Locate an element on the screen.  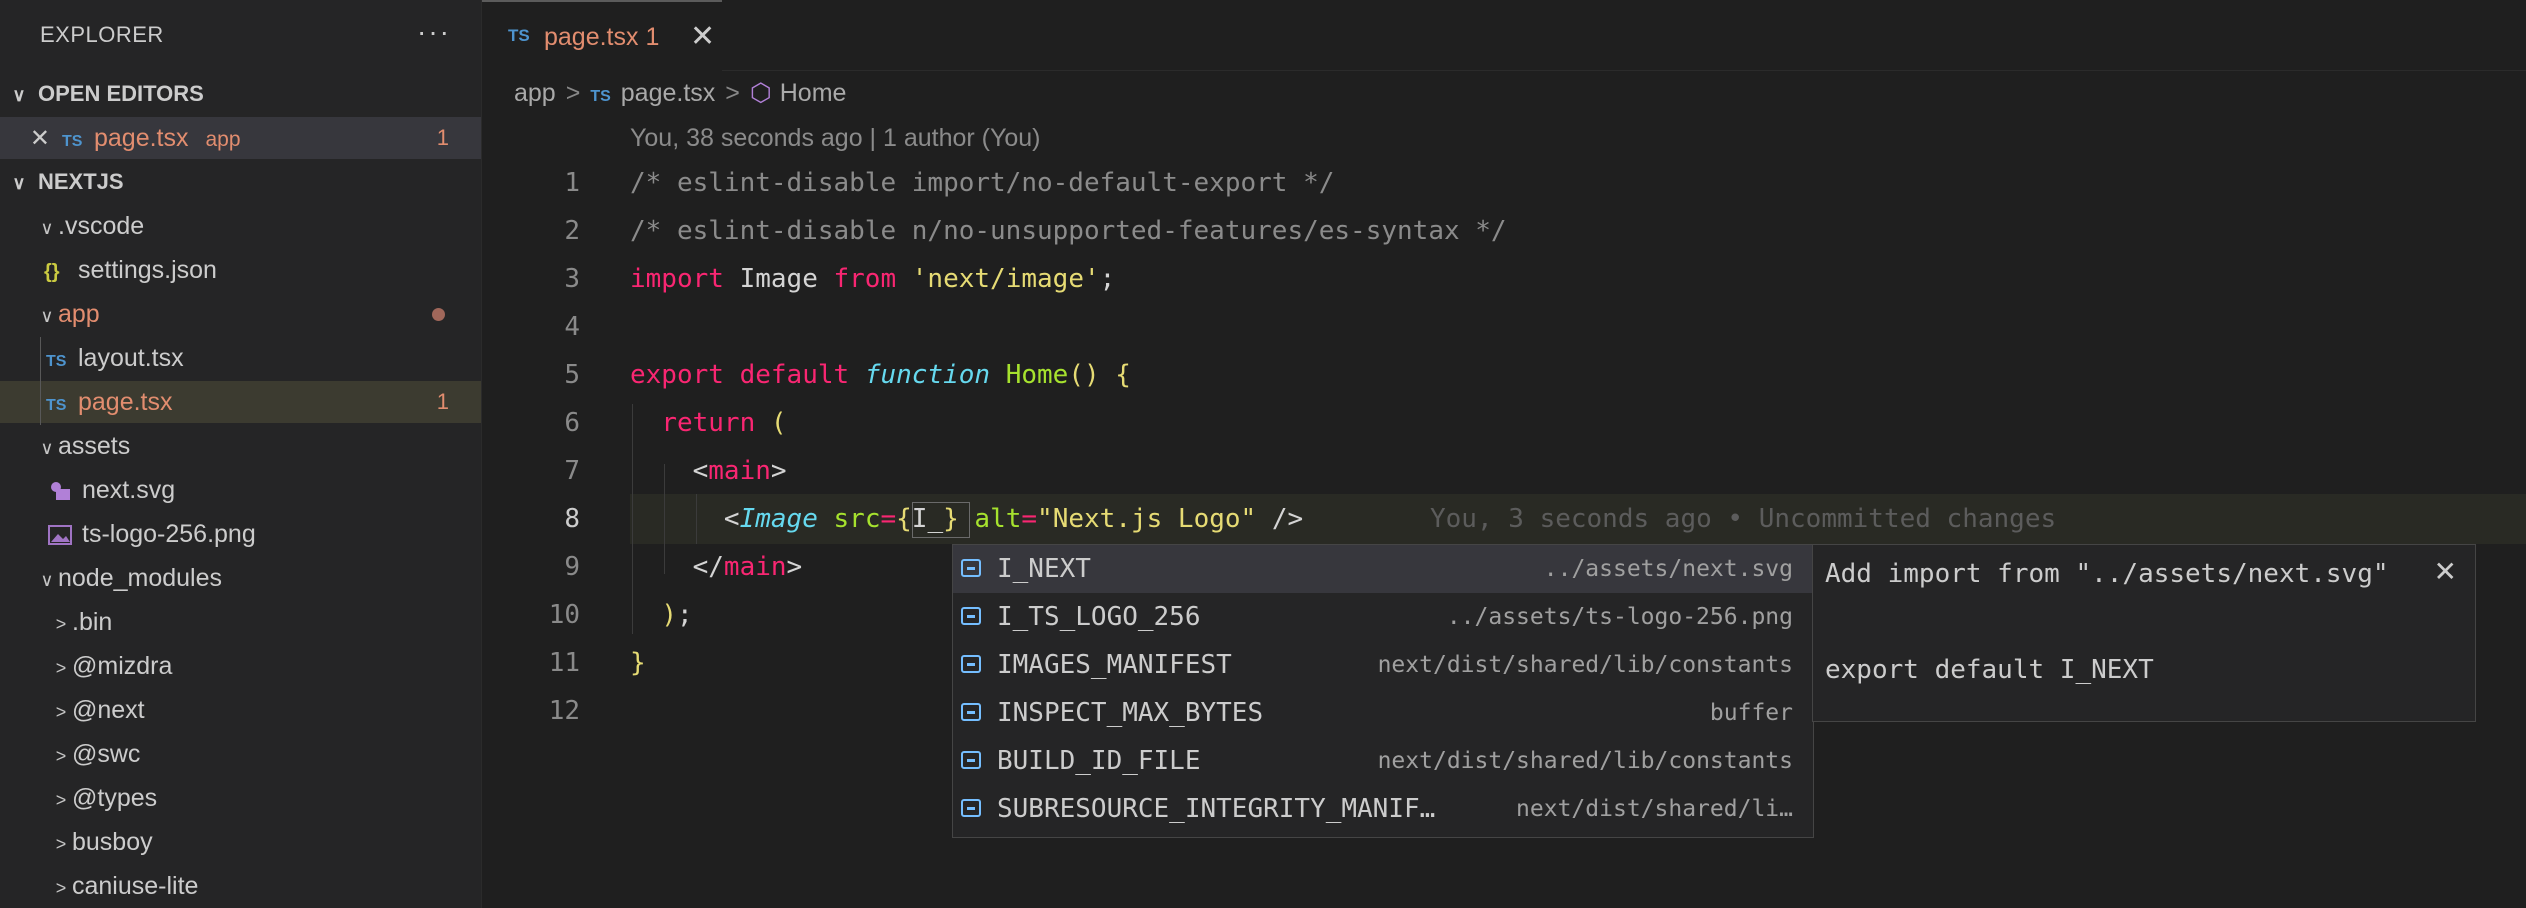
nextjs-folder-header: ∨ NEXTJS is located at coordinates (240, 182).